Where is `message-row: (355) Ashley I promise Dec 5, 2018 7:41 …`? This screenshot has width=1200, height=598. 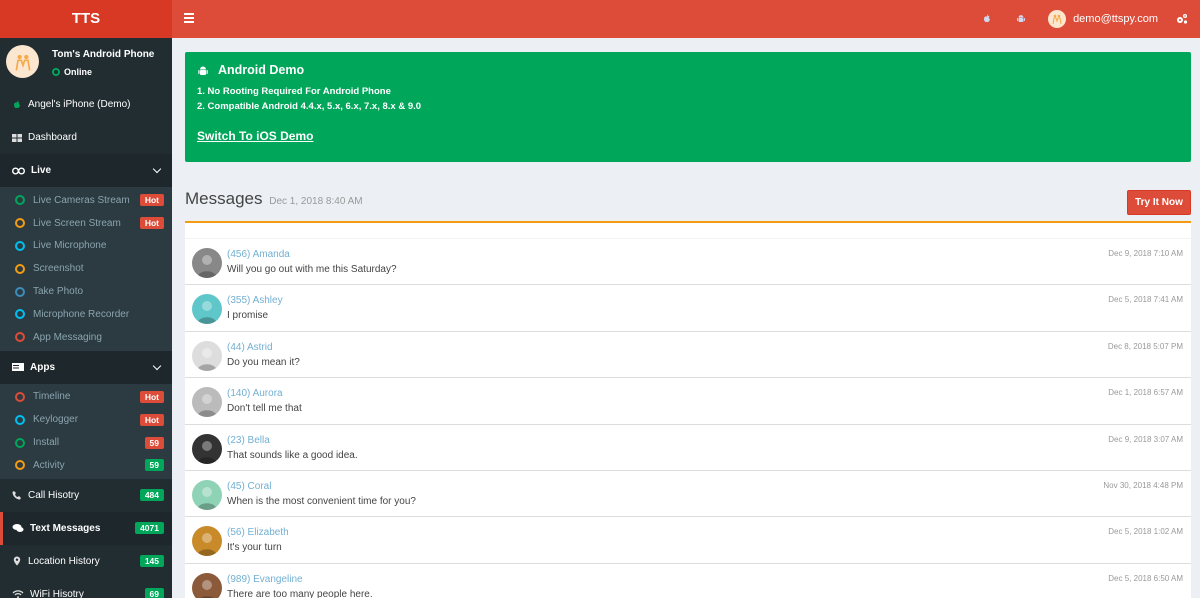
message-row: (355) Ashley I promise Dec 5, 2018 7:41 … is located at coordinates (688, 308).